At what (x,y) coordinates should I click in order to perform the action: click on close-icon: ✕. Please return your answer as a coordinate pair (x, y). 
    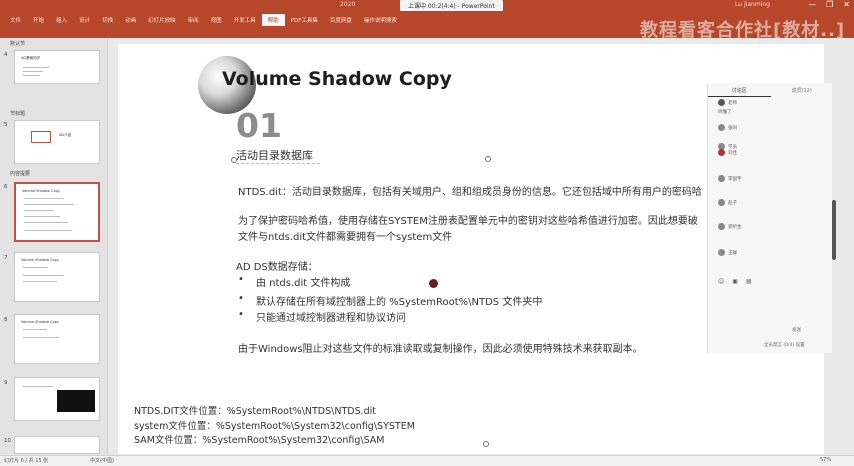
    Looking at the image, I should click on (846, 4).